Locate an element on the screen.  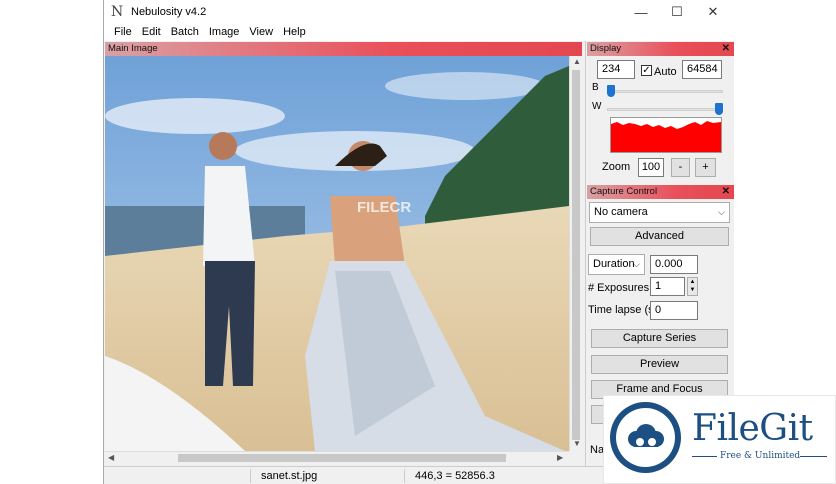
status-filename: sanet.st.jpg is located at coordinates (289, 476).